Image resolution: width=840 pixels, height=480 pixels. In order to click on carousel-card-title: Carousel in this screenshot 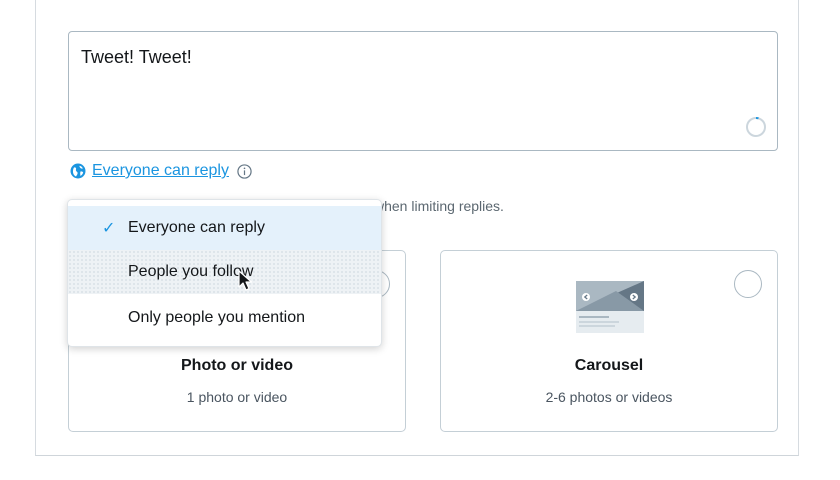, I will do `click(609, 365)`.